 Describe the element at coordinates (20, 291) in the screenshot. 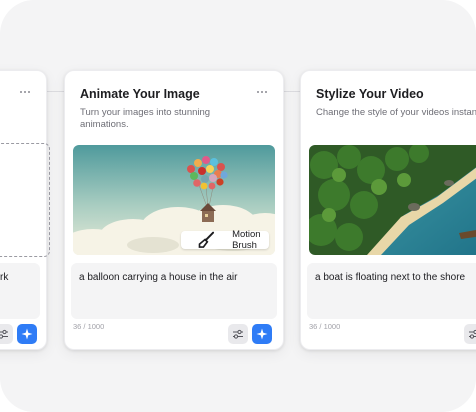

I see `prompt-input: rk` at that location.